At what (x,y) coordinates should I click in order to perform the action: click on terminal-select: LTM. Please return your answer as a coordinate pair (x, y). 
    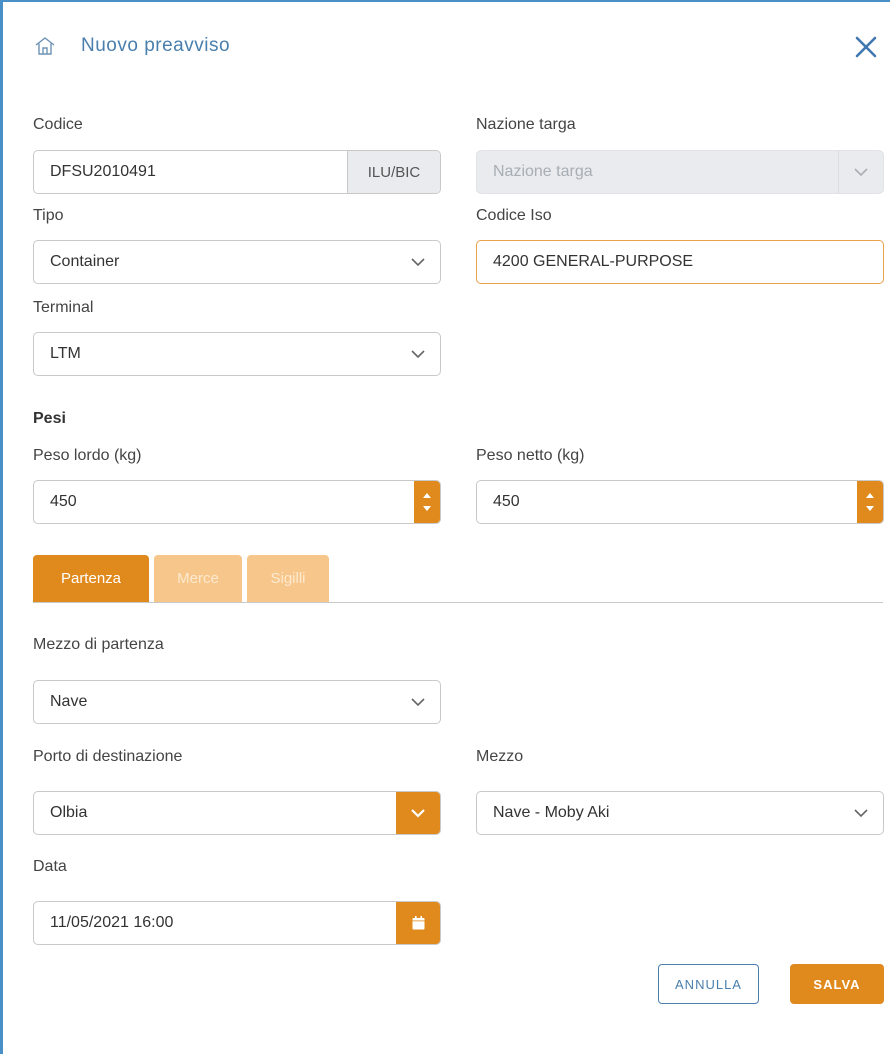
    Looking at the image, I should click on (237, 354).